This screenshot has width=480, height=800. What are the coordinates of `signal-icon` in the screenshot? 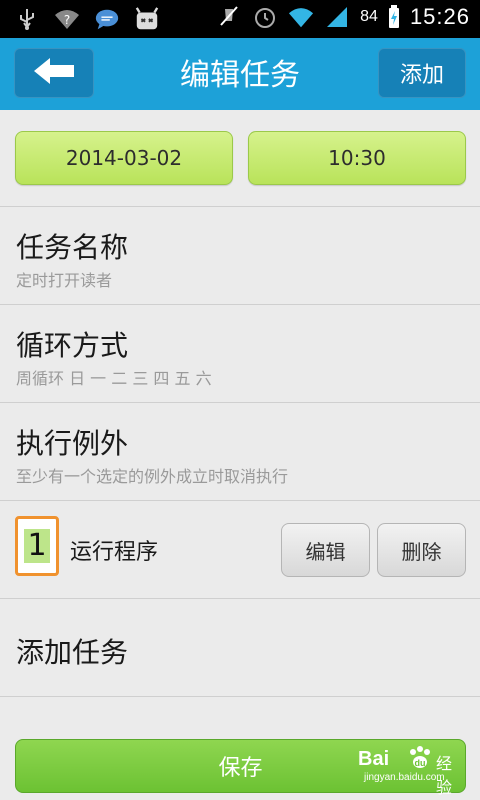 It's located at (337, 17).